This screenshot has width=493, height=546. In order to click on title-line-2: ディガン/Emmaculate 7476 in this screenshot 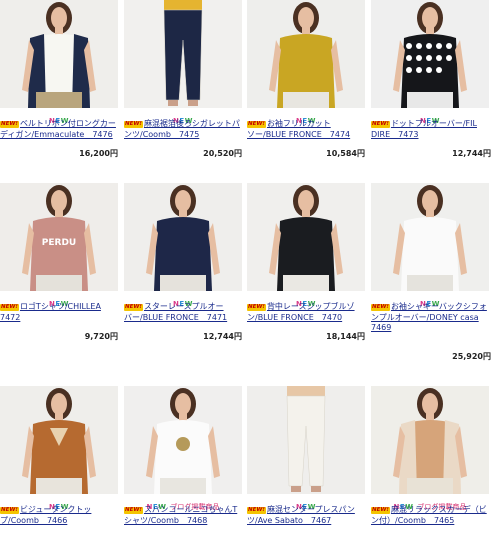, I will do `click(56, 134)`.